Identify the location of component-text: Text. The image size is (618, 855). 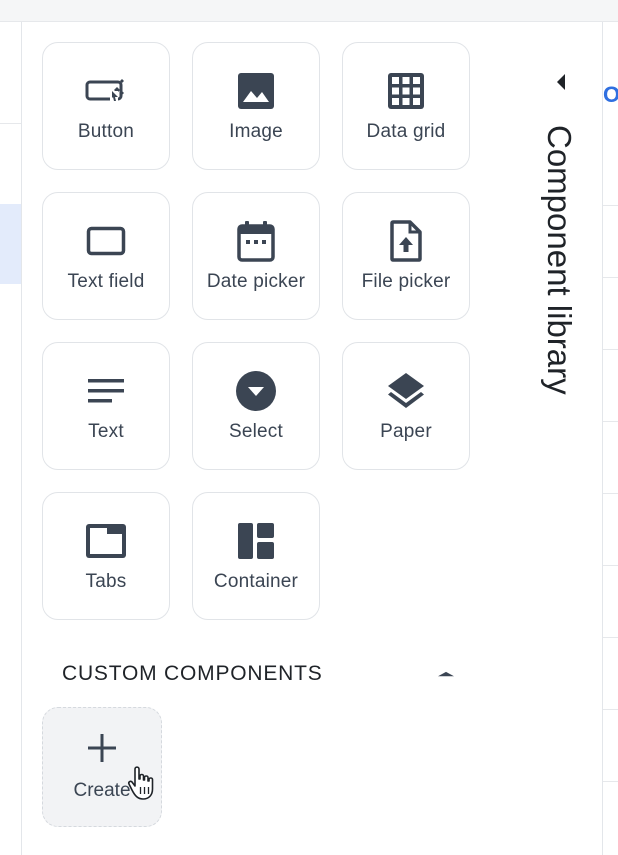
(106, 406).